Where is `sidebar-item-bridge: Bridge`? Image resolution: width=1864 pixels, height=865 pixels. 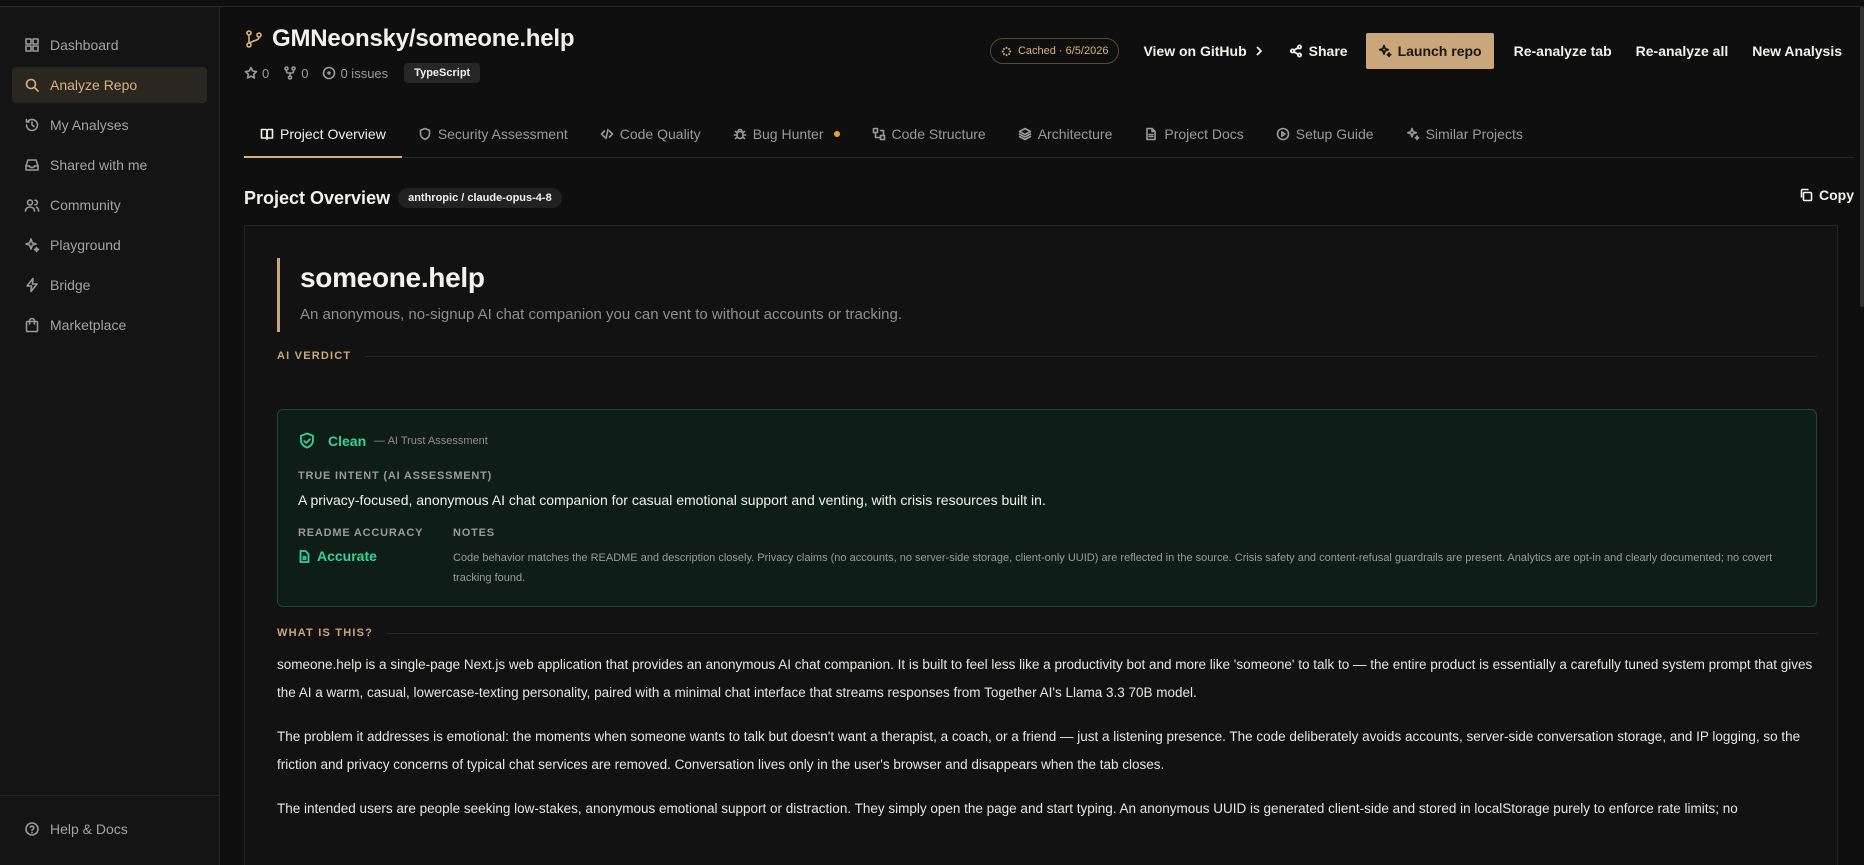 sidebar-item-bridge: Bridge is located at coordinates (109, 285).